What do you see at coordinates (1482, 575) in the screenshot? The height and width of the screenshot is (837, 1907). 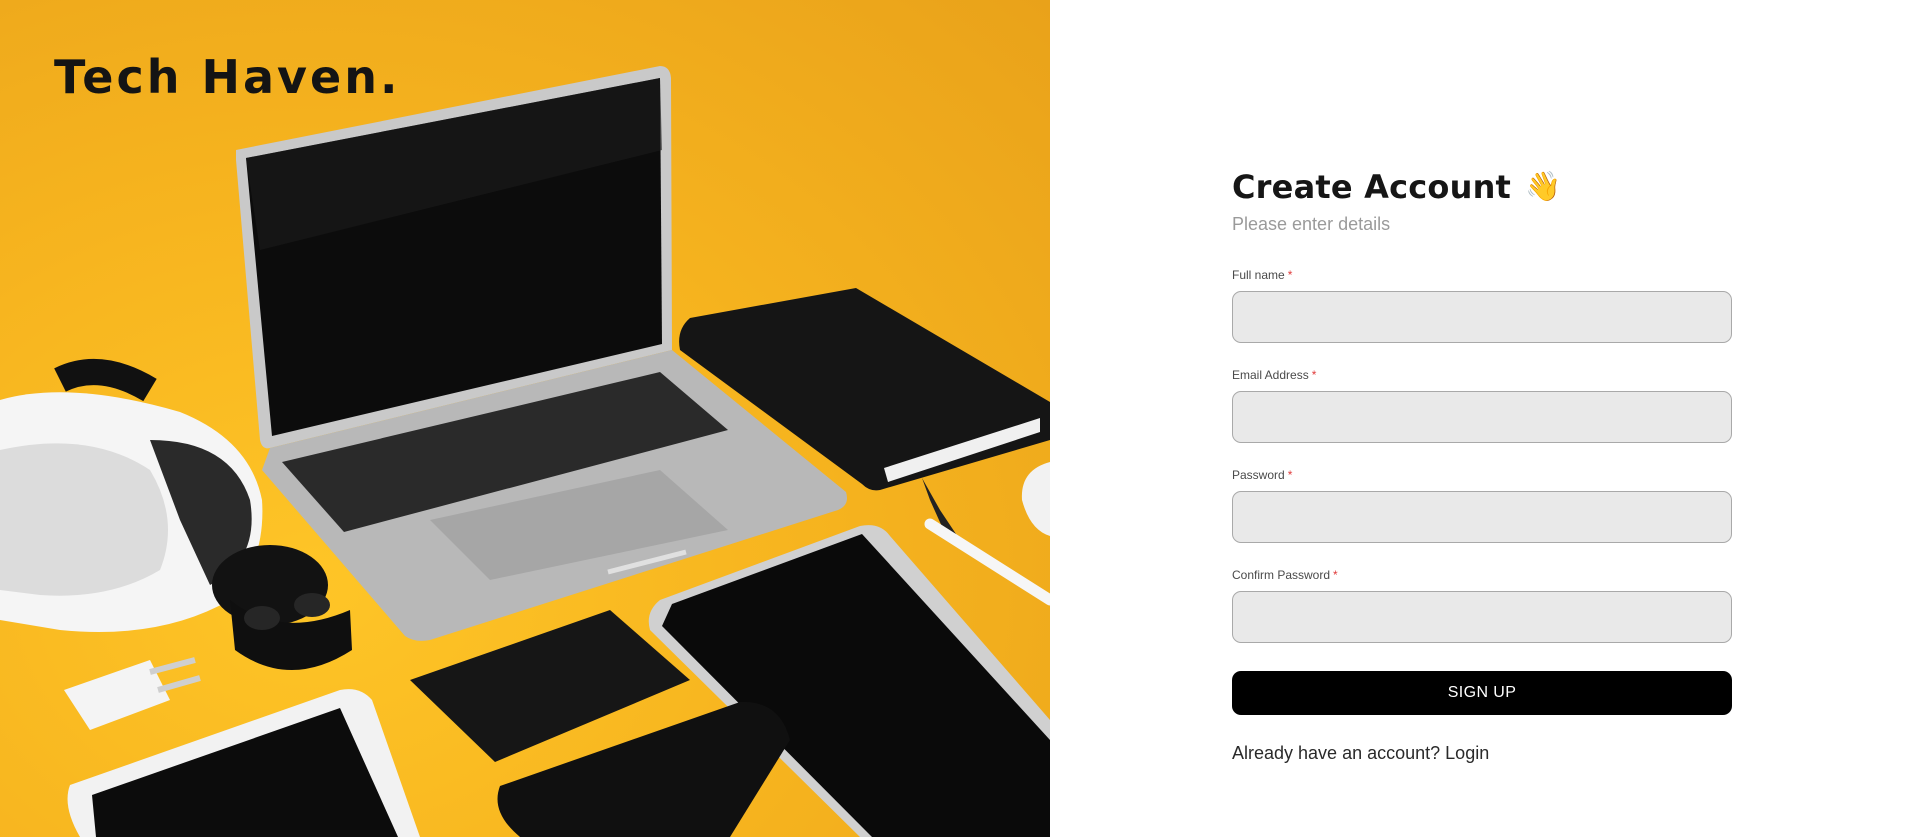 I see `confirm-password-label: Confirm Password *` at bounding box center [1482, 575].